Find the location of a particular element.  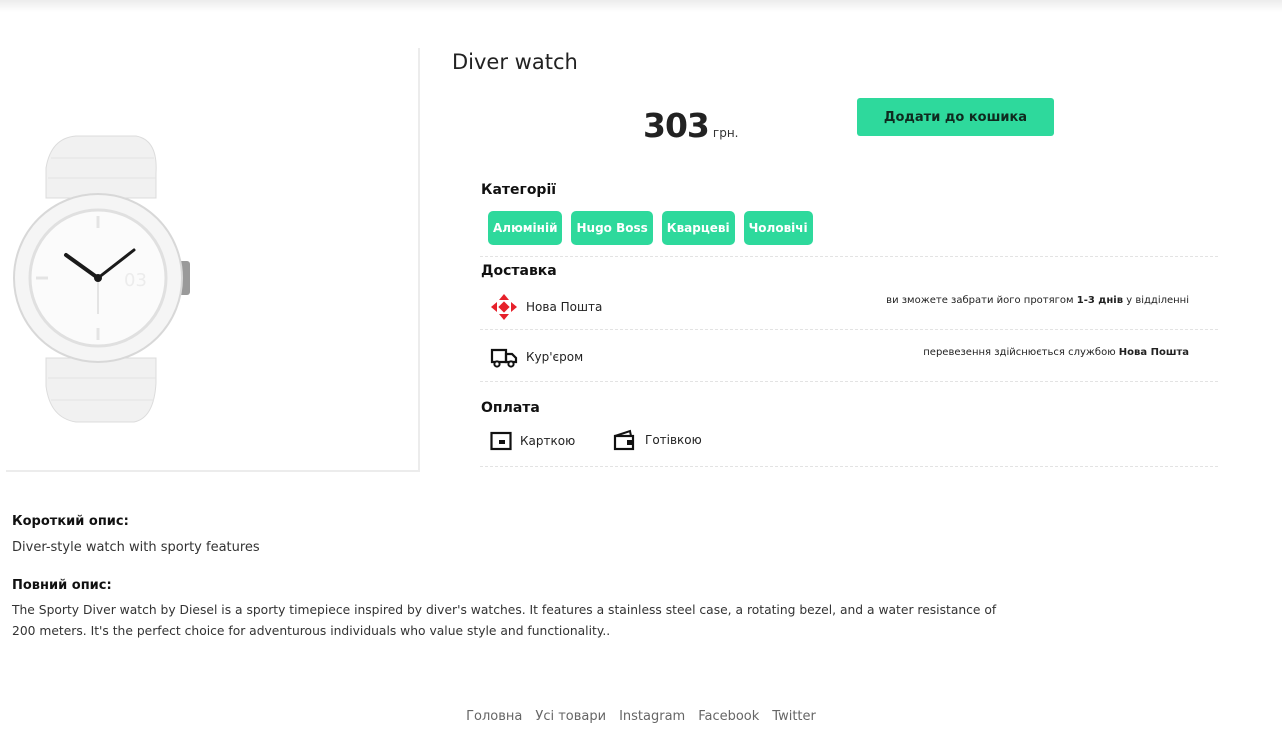

delivery-option-courier: Кур'єром is located at coordinates (536, 357).